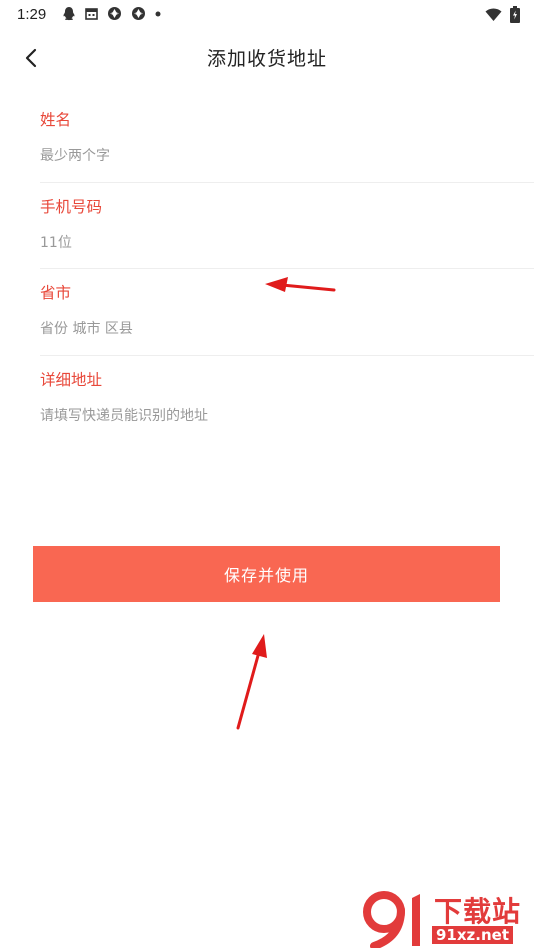 This screenshot has height=950, width=534. Describe the element at coordinates (280, 156) in the screenshot. I see `name-input` at that location.